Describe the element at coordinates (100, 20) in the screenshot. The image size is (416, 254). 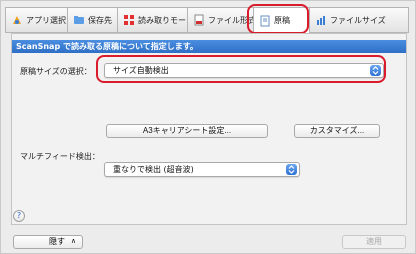
I see `tab-save-destination-label: 保存先` at that location.